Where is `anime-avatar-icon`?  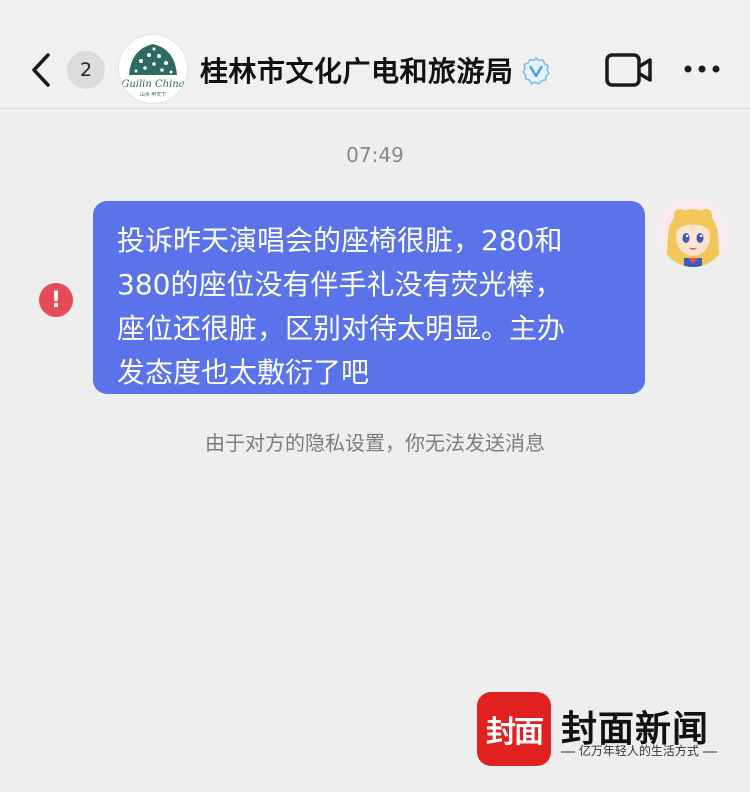
anime-avatar-icon is located at coordinates (693, 234).